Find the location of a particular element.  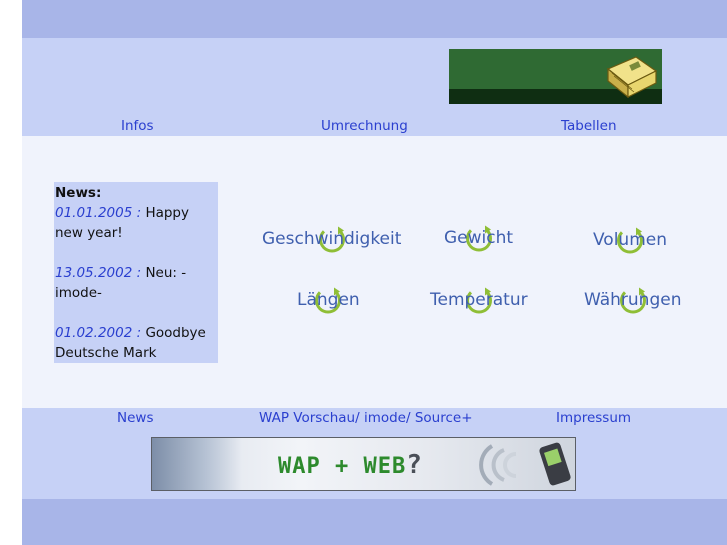

news-item: 01.01.2005 : Happy new year! is located at coordinates (135, 223).